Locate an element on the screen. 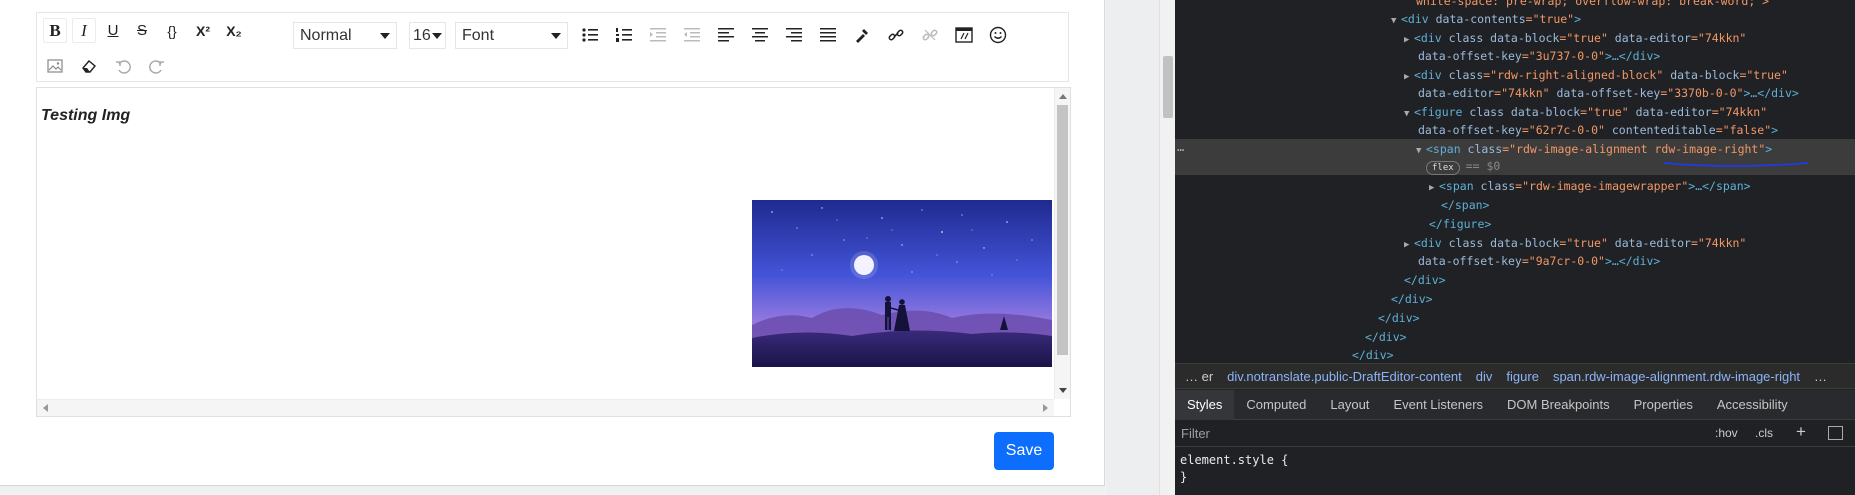 This screenshot has height=495, width=1855. embed-icon is located at coordinates (964, 34).